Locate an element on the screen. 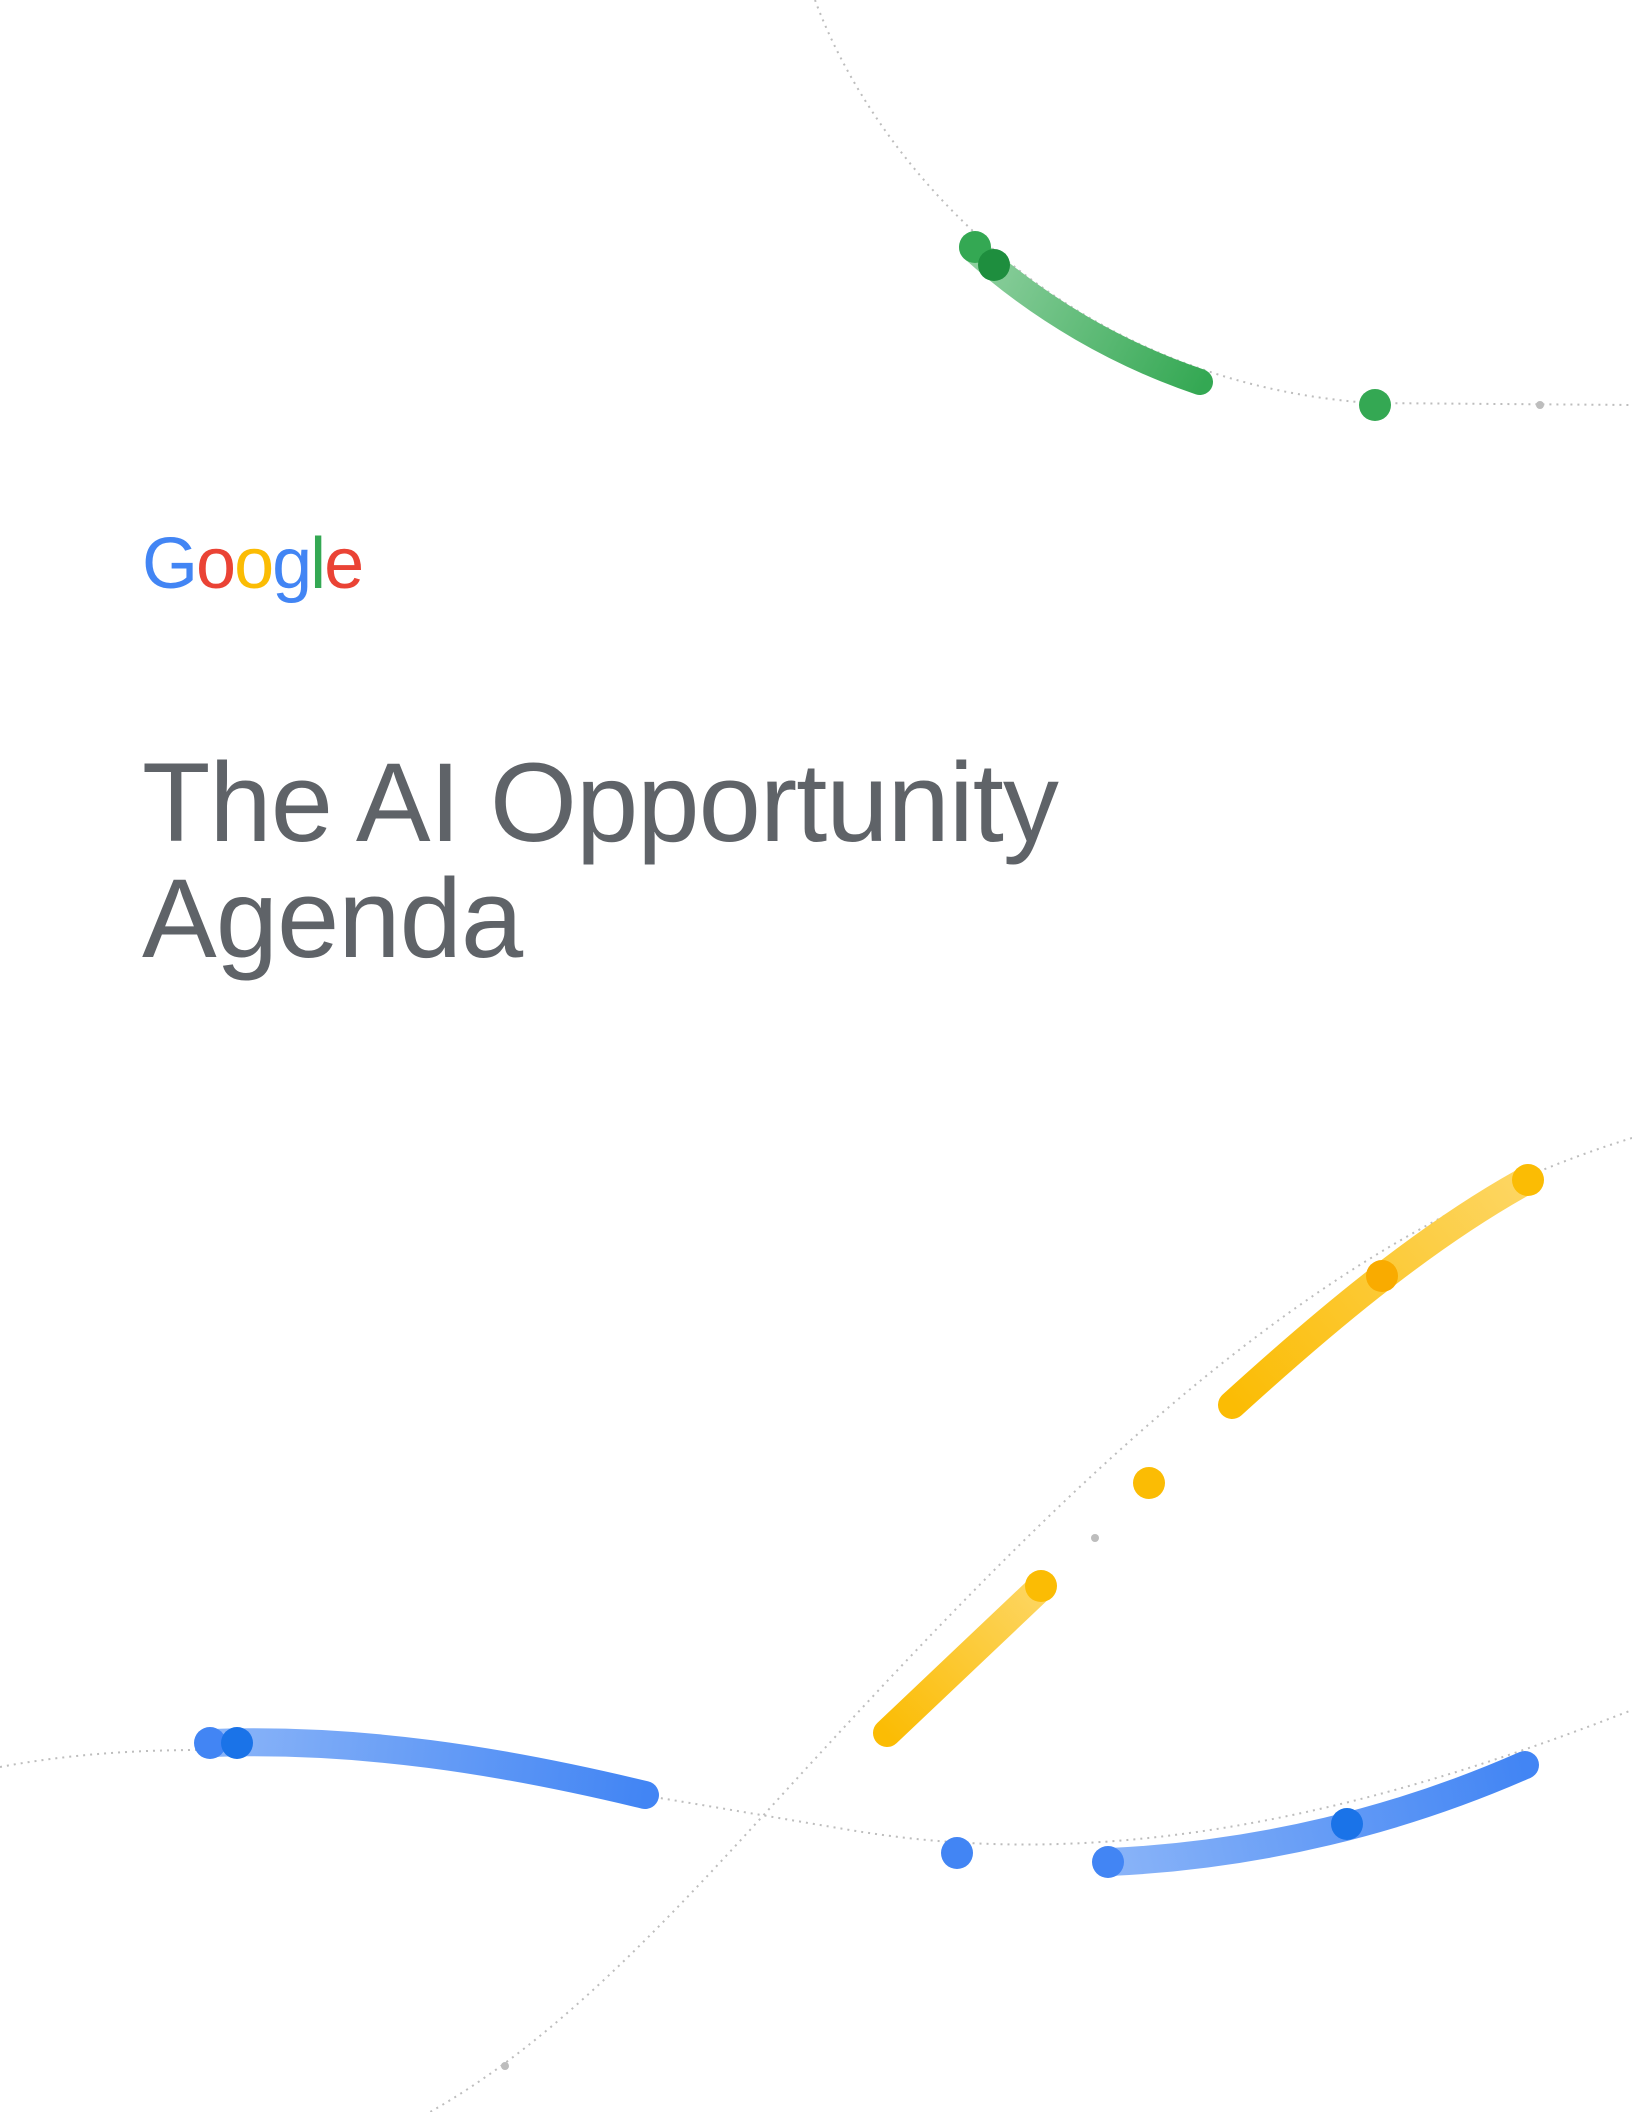  document-title: The AI Opportunity Agenda is located at coordinates (742, 861).